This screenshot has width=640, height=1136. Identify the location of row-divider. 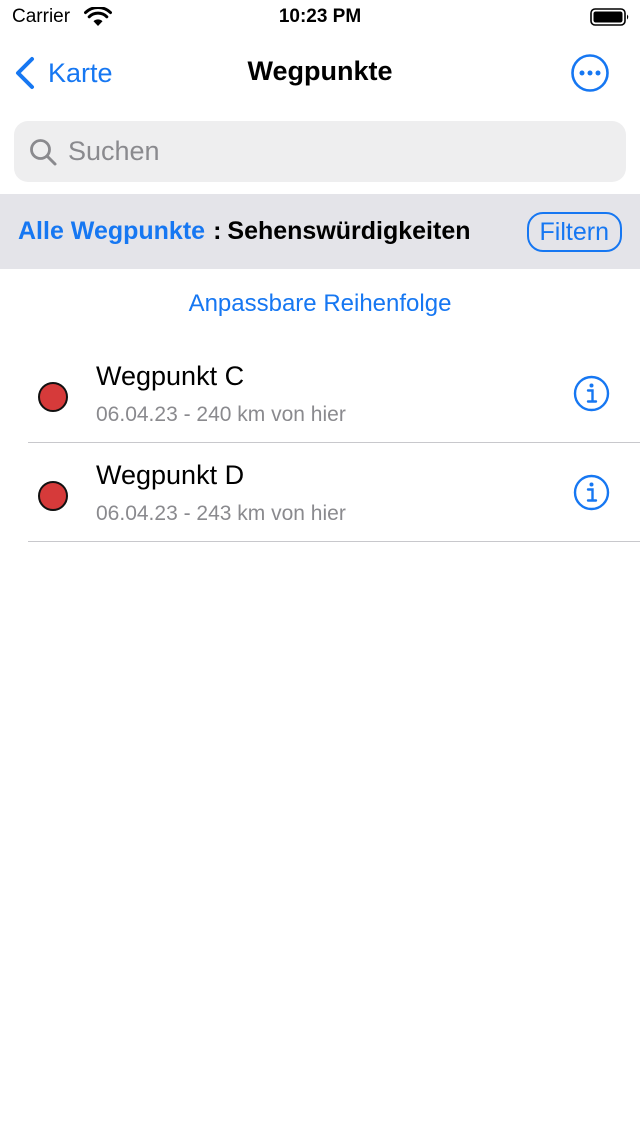
(334, 541).